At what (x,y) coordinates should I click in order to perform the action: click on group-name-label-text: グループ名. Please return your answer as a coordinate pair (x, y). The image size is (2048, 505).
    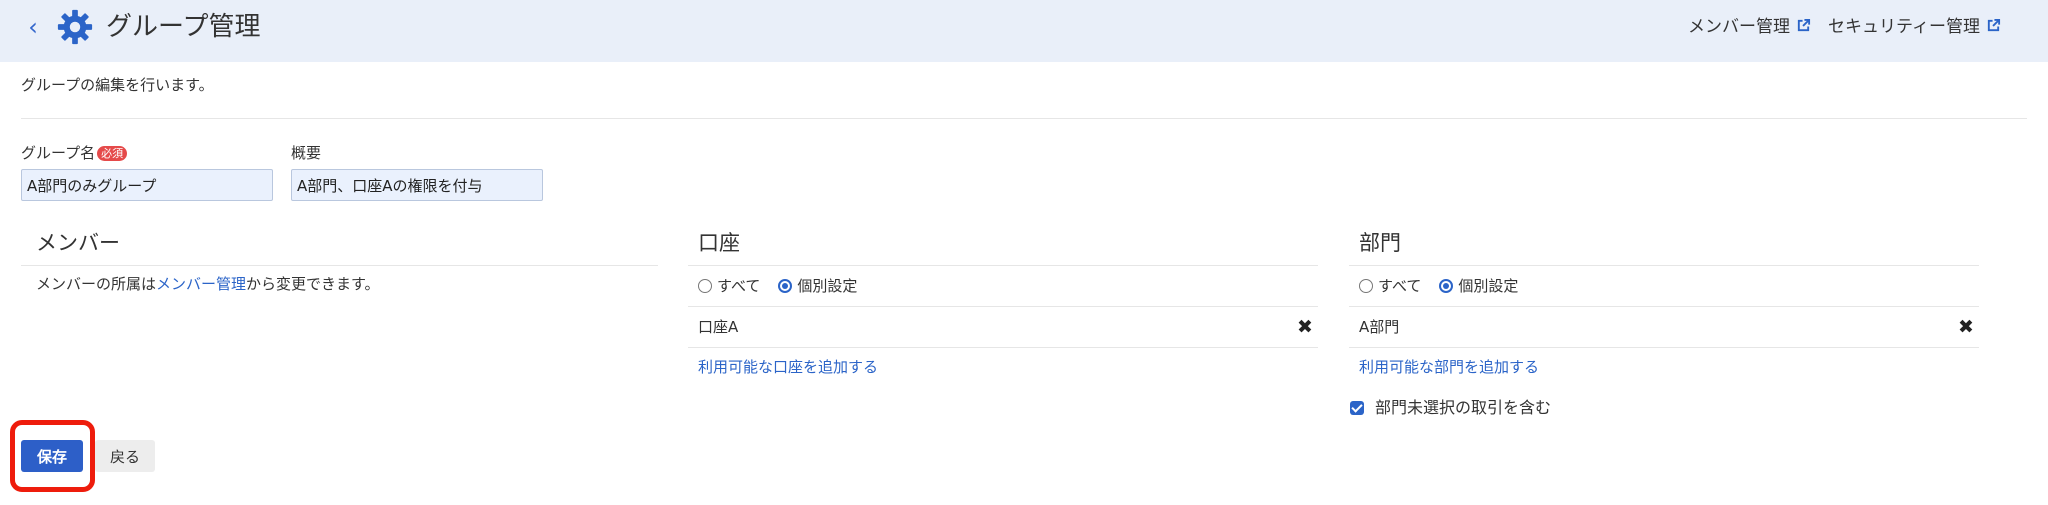
    Looking at the image, I should click on (58, 153).